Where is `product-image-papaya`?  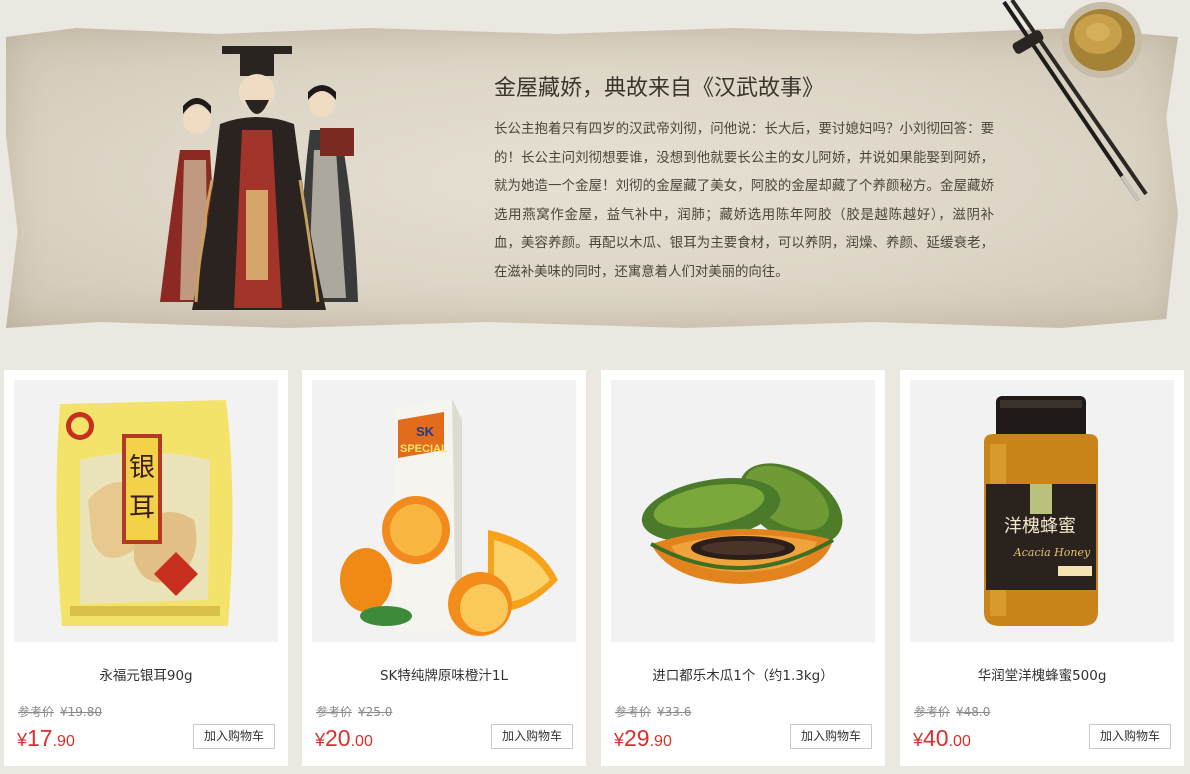 product-image-papaya is located at coordinates (743, 511).